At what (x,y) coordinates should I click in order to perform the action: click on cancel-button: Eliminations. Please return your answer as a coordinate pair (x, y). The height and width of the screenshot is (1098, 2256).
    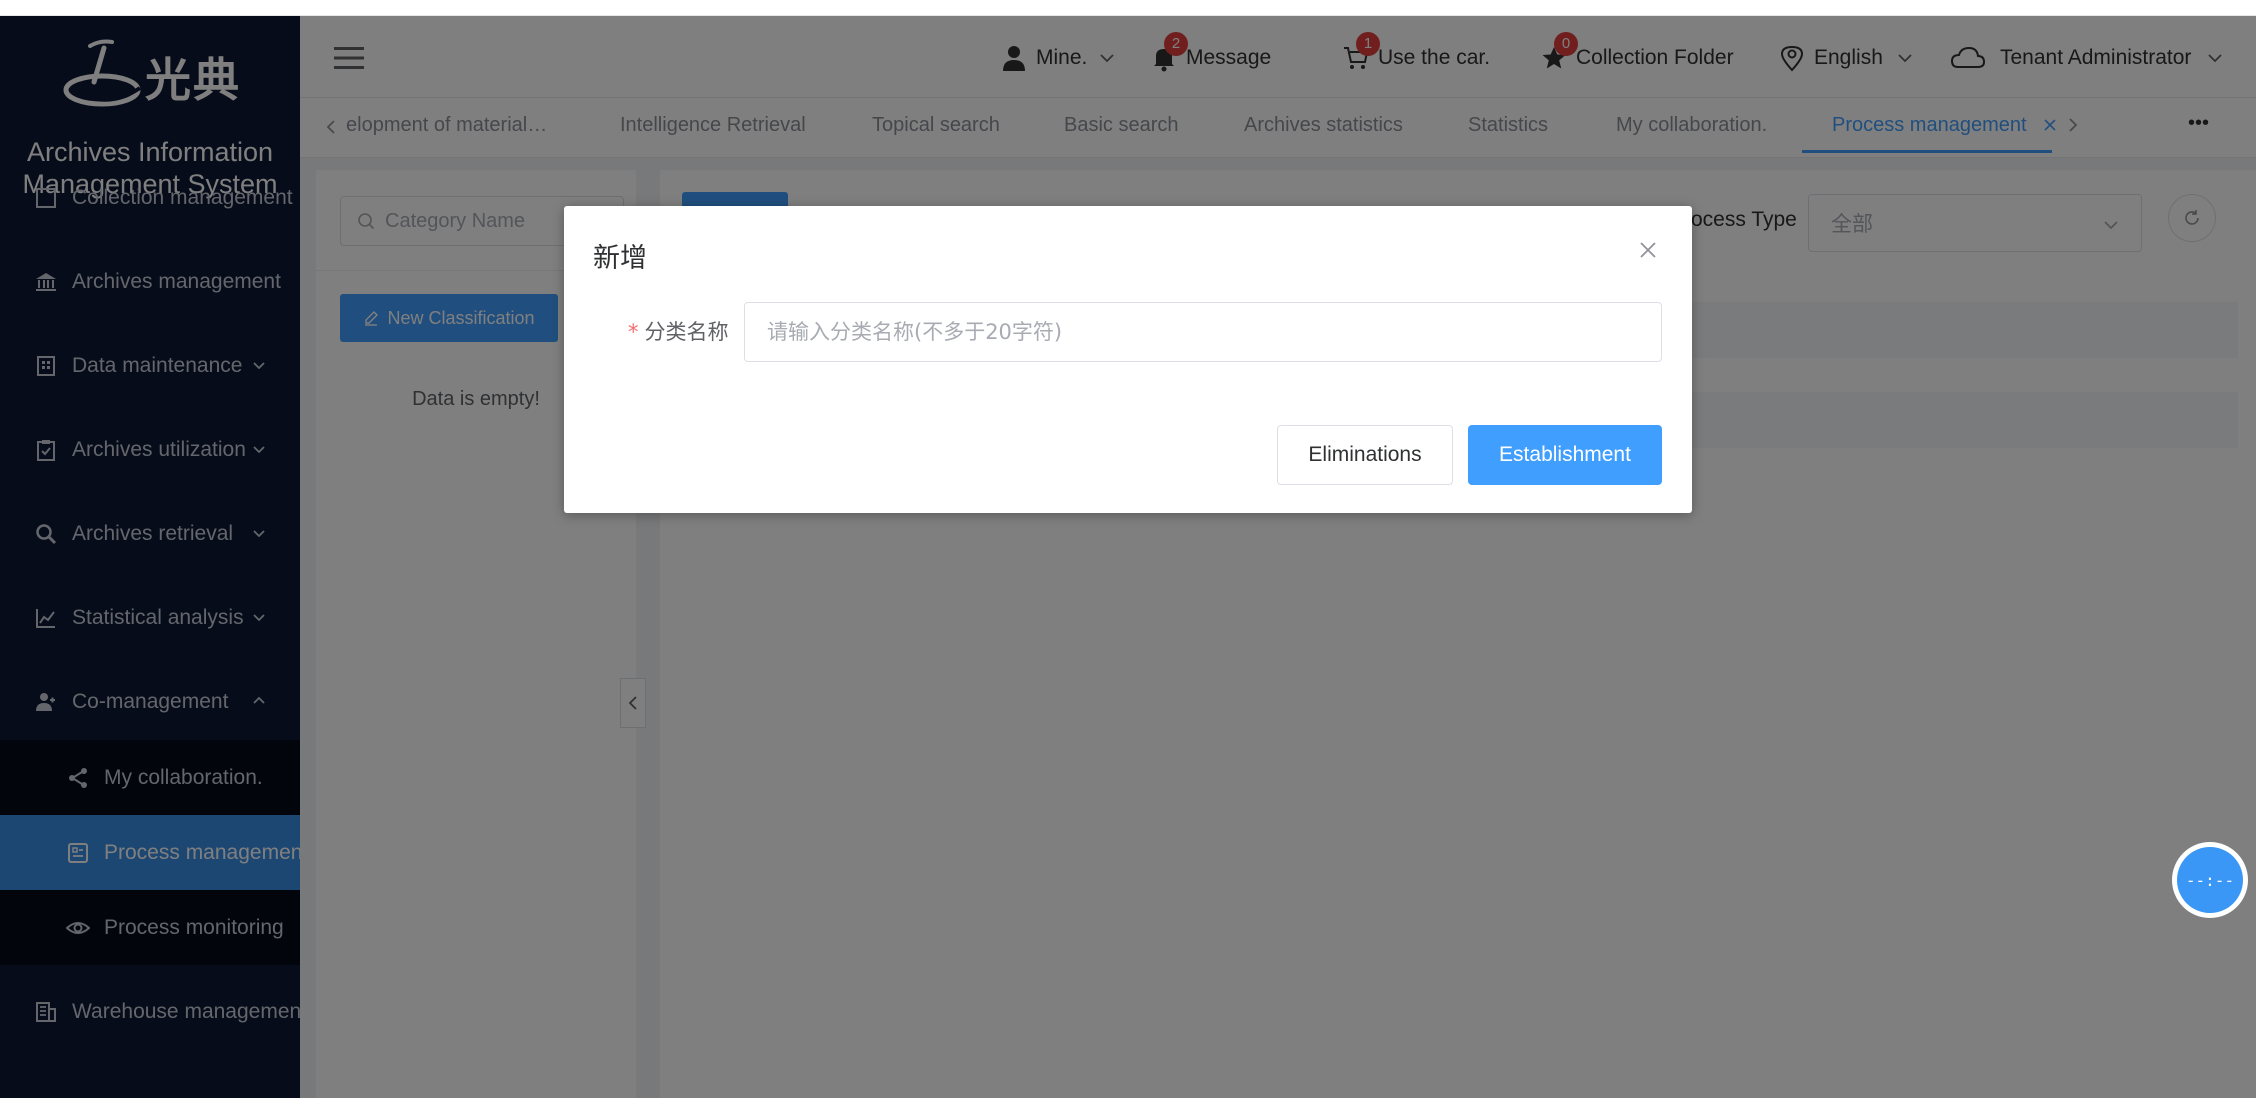
    Looking at the image, I should click on (1365, 455).